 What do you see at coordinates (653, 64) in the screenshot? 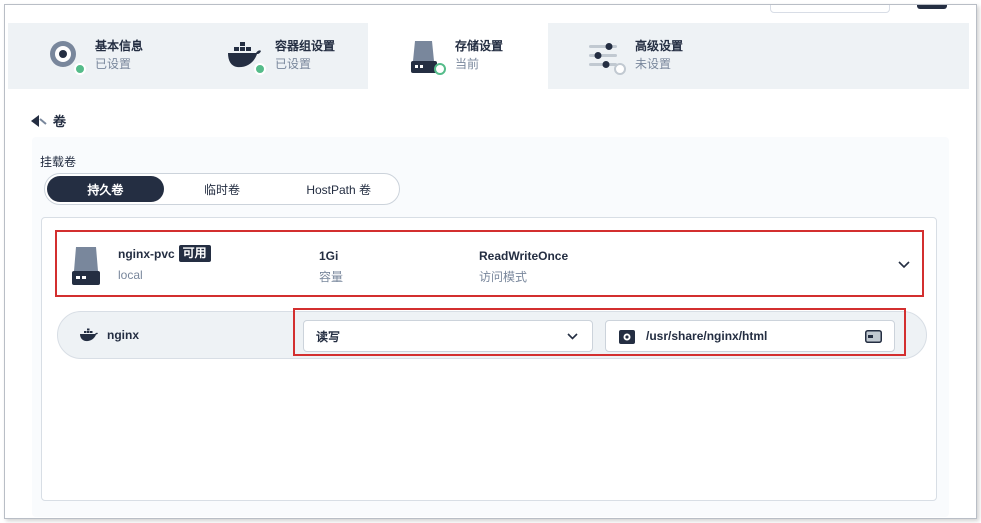
I see `step-status: 未设置` at bounding box center [653, 64].